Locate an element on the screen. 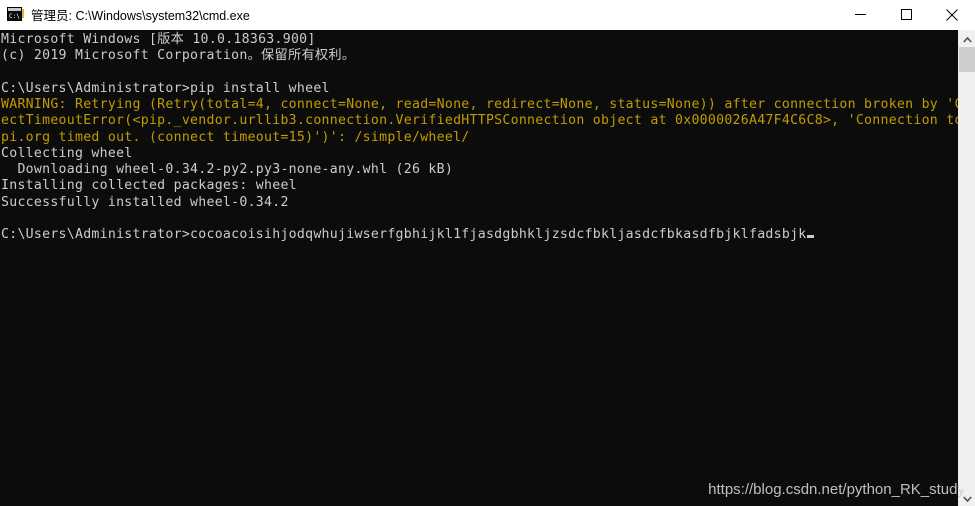 The image size is (975, 506). console-line: C:\Users\Administrator>pip install wheel is located at coordinates (165, 88).